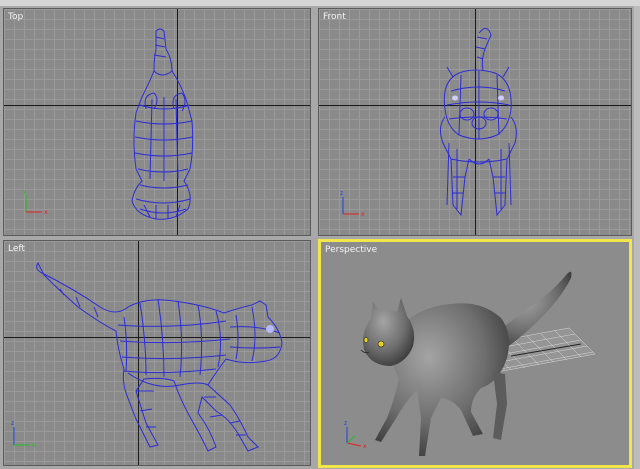  What do you see at coordinates (637, 237) in the screenshot?
I see `viewport-scrollbar` at bounding box center [637, 237].